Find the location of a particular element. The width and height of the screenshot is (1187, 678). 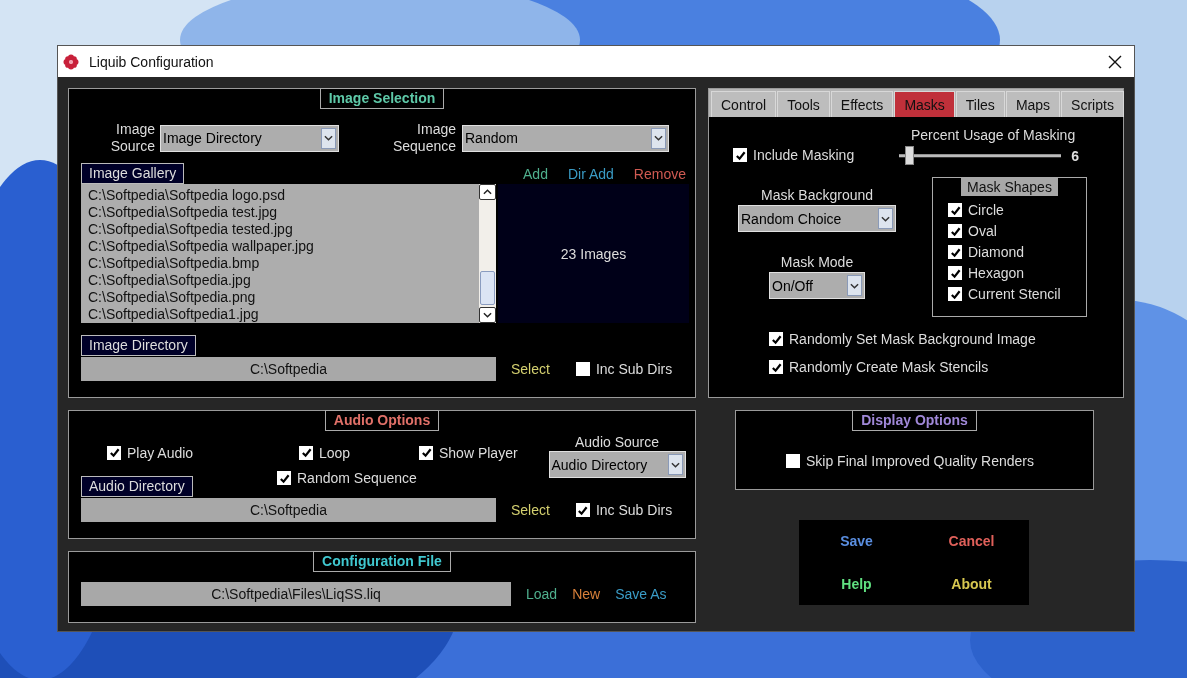

shape-checkbox: Circle is located at coordinates (976, 210).